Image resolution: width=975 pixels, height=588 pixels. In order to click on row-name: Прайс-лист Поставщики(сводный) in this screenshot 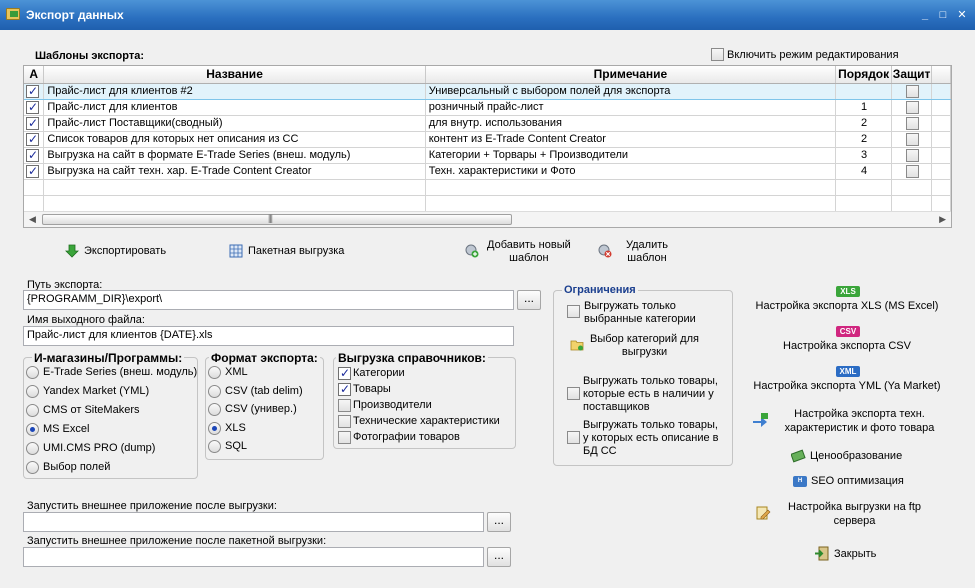, I will do `click(234, 123)`.